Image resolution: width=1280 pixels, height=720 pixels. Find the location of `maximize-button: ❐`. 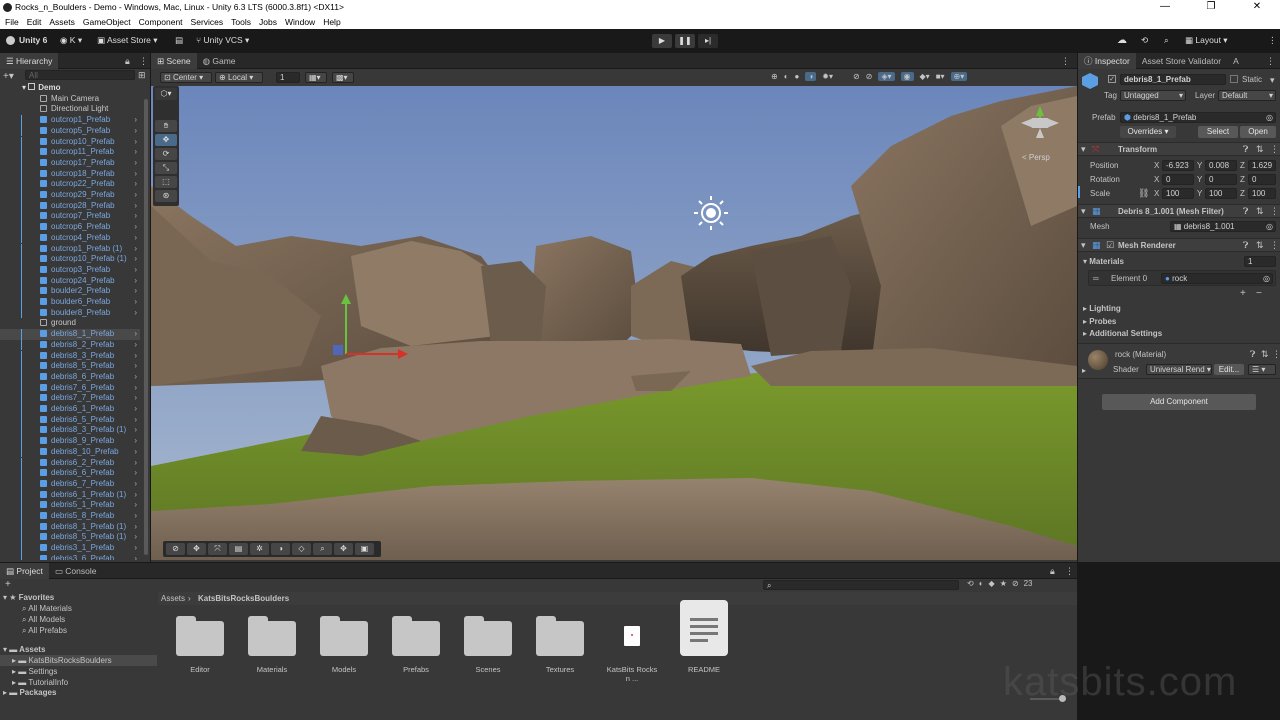

maximize-button: ❐ is located at coordinates (1211, 7).